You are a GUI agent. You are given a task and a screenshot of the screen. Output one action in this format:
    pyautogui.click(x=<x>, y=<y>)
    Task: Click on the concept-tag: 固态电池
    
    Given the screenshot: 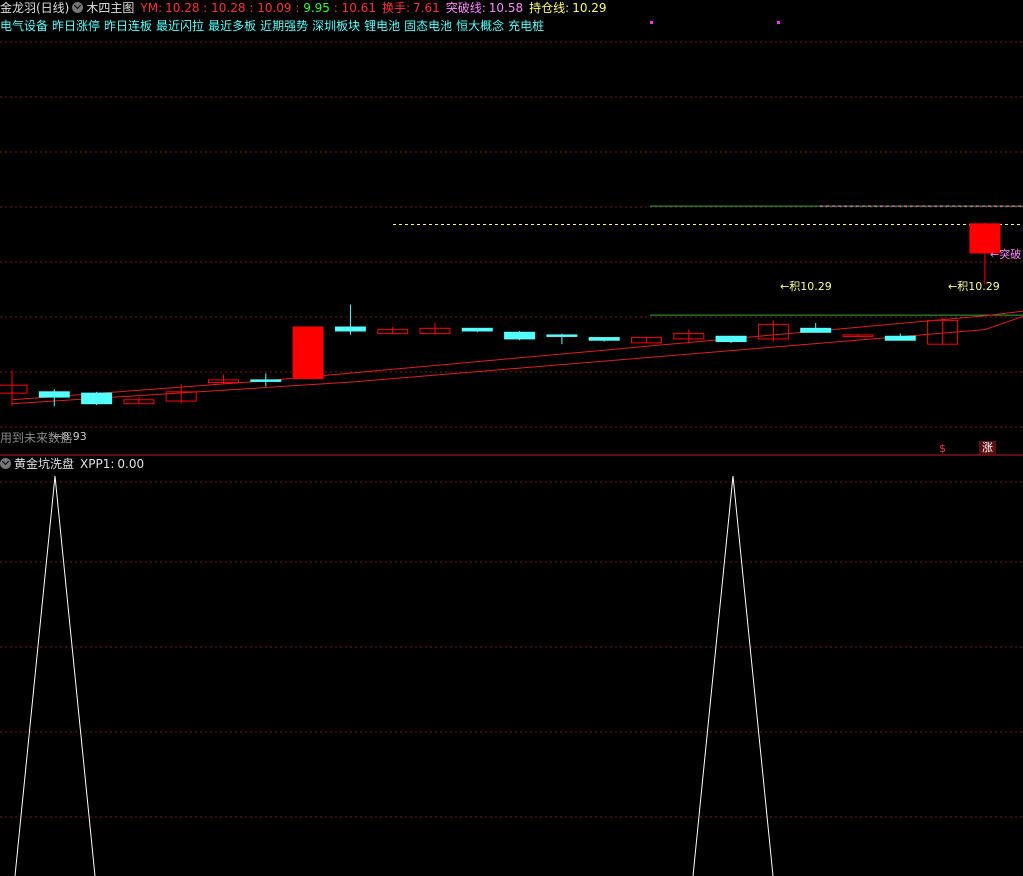 What is the action you would take?
    pyautogui.click(x=428, y=26)
    